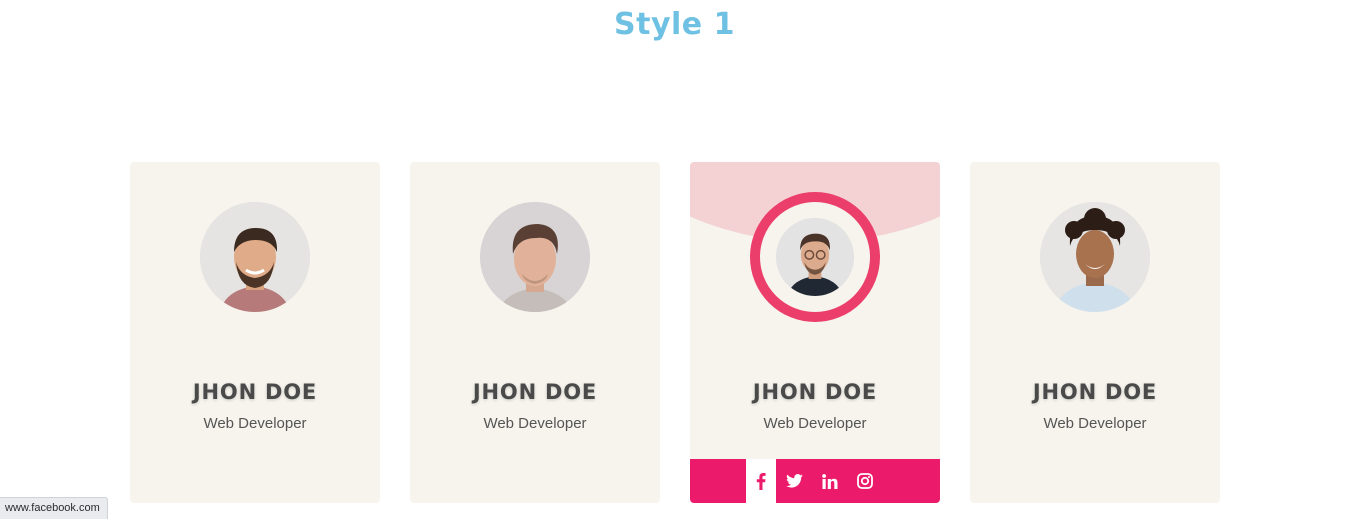 Image resolution: width=1349 pixels, height=519 pixels. What do you see at coordinates (54, 508) in the screenshot?
I see `status-bar-url: www.facebook.com` at bounding box center [54, 508].